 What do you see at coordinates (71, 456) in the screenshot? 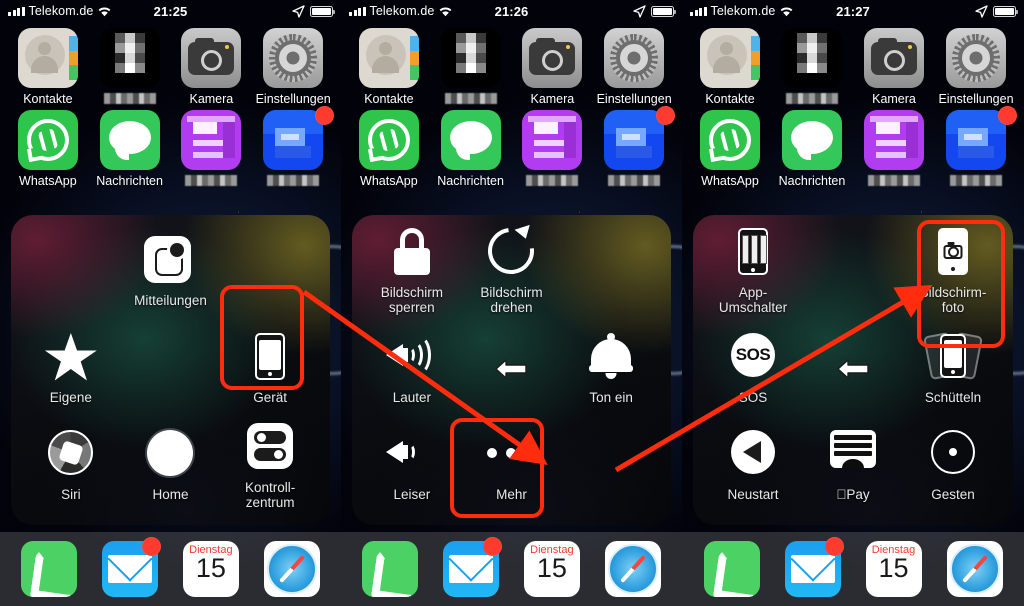
I see `siri-icon` at bounding box center [71, 456].